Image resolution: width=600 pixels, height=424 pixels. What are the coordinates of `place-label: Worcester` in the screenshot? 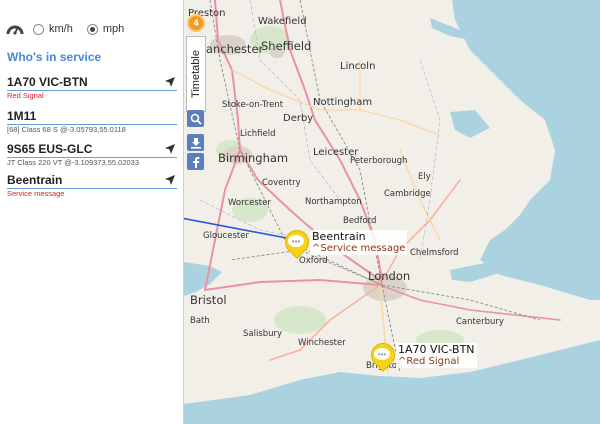 It's located at (249, 203).